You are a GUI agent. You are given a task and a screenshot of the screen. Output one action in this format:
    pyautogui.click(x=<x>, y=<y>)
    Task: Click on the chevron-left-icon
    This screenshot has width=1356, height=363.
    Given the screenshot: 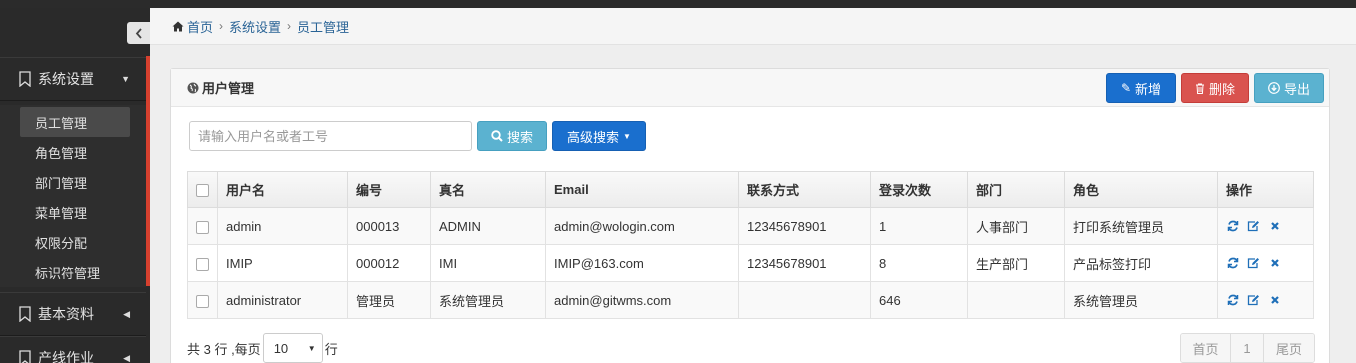 What is the action you would take?
    pyautogui.click(x=138, y=33)
    